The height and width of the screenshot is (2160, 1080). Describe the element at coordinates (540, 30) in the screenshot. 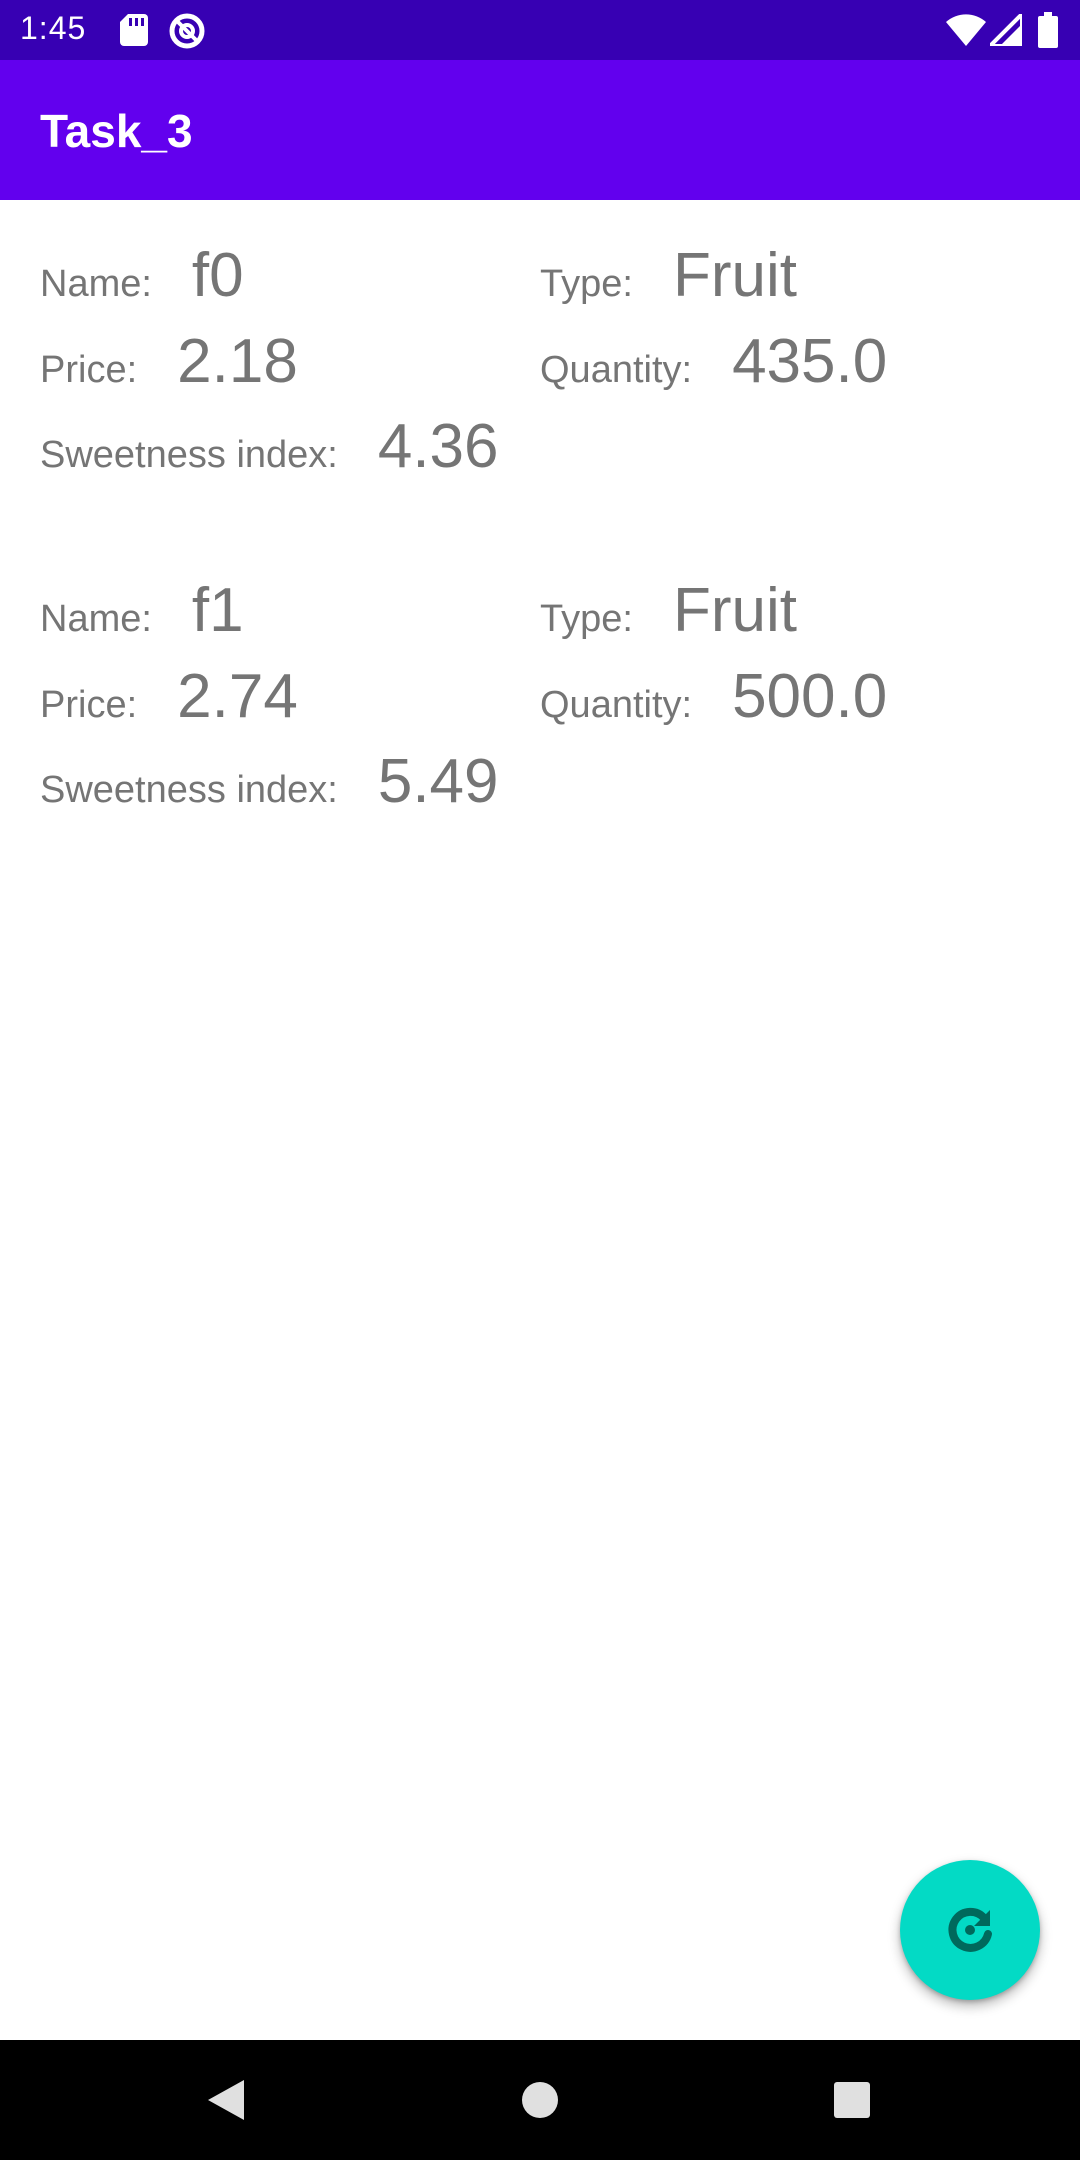

I see `status-bar: 1:45` at that location.